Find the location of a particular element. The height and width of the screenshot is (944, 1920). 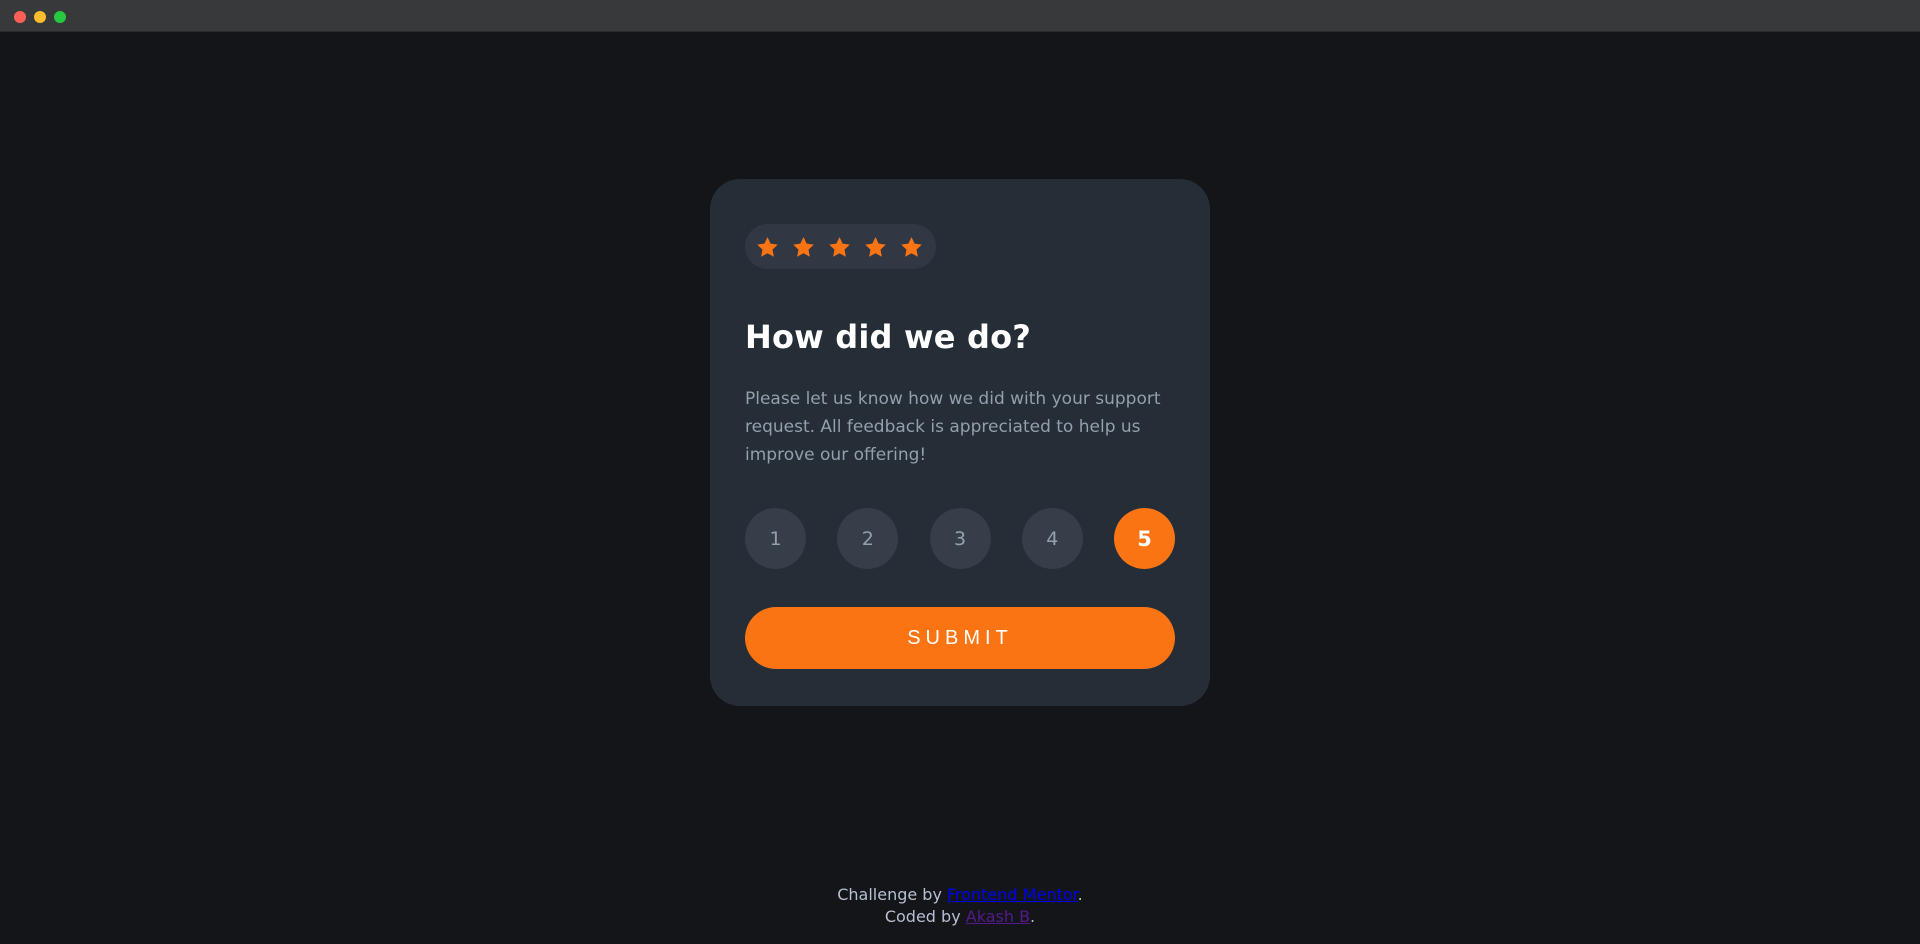

minimize-window-button is located at coordinates (40, 17).